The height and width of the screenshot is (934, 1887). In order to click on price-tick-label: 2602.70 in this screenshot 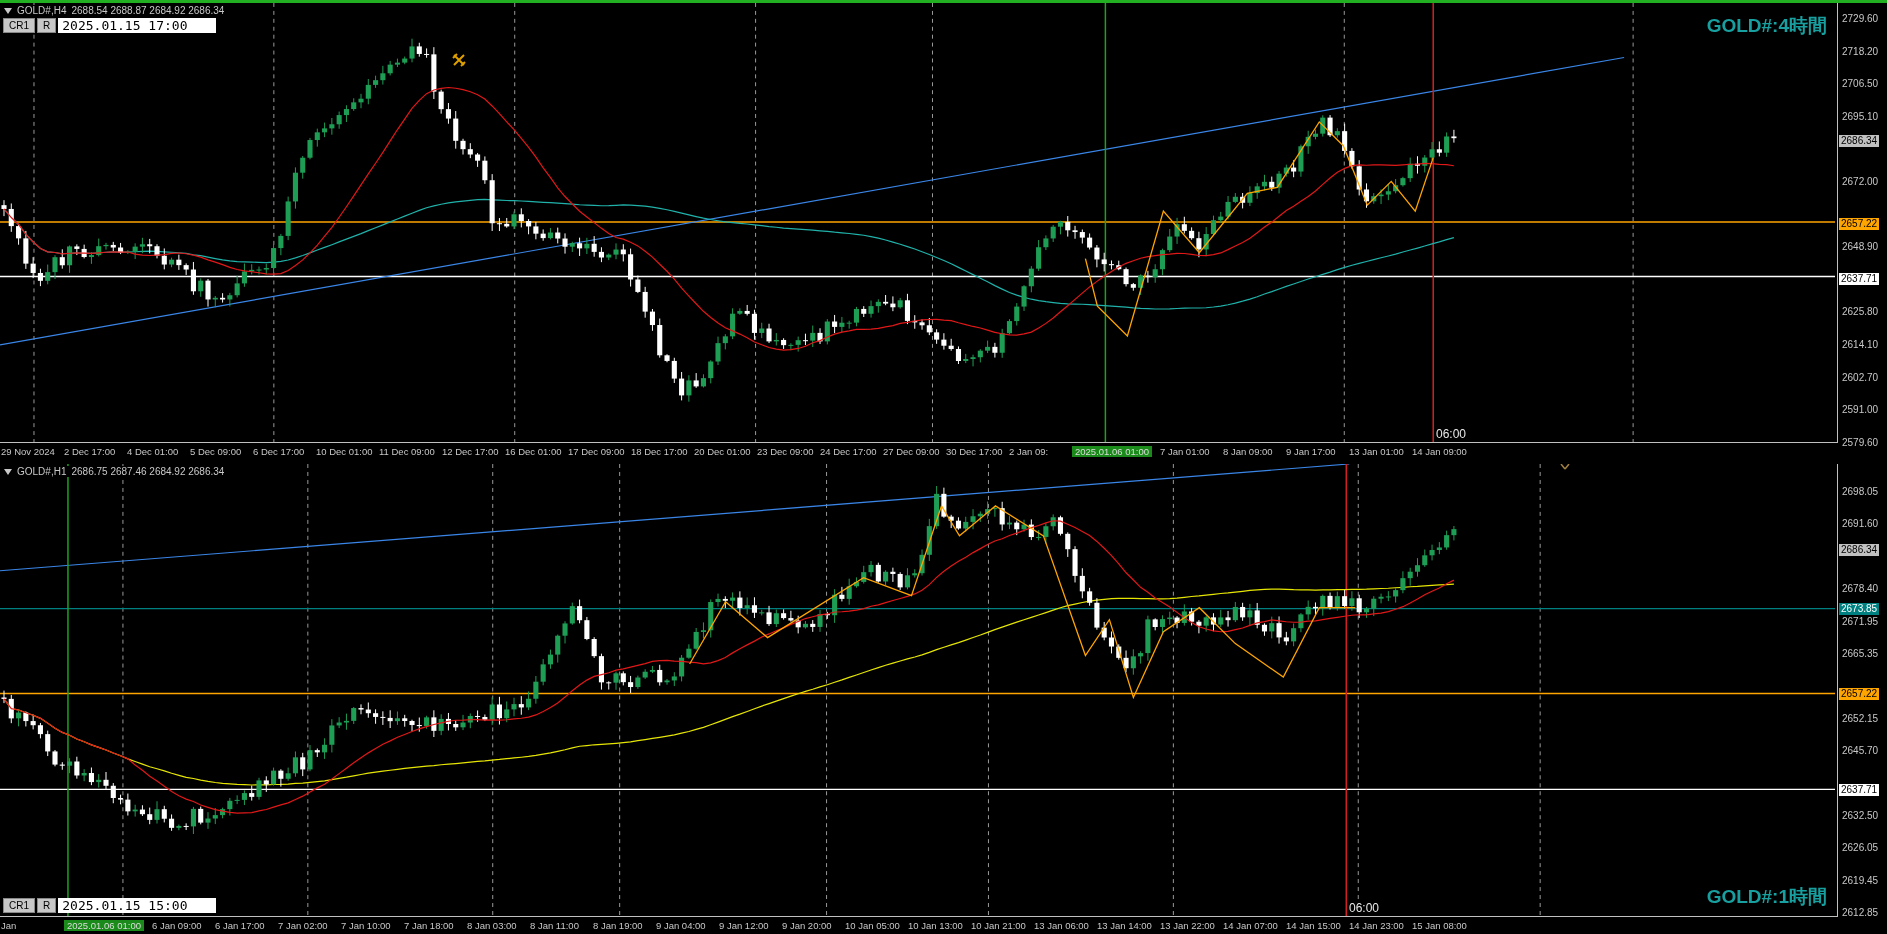, I will do `click(1860, 377)`.